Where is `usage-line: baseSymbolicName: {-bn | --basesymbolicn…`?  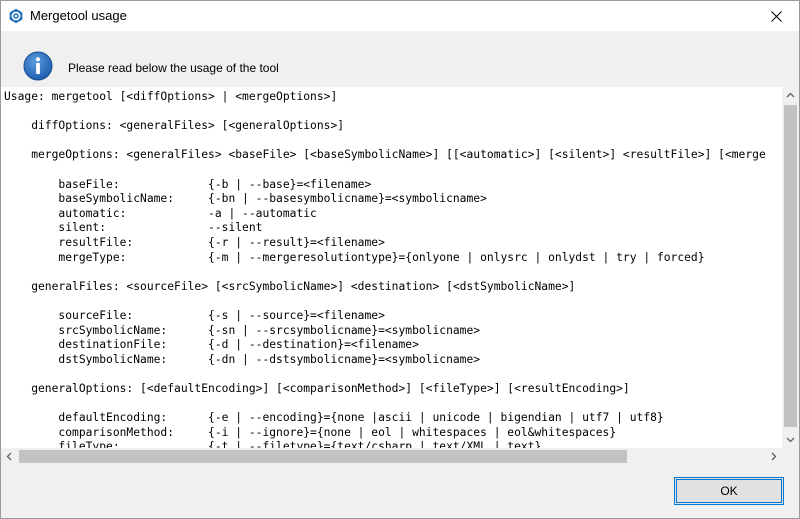
usage-line: baseSymbolicName: {-bn | --basesymbolicn… is located at coordinates (245, 199).